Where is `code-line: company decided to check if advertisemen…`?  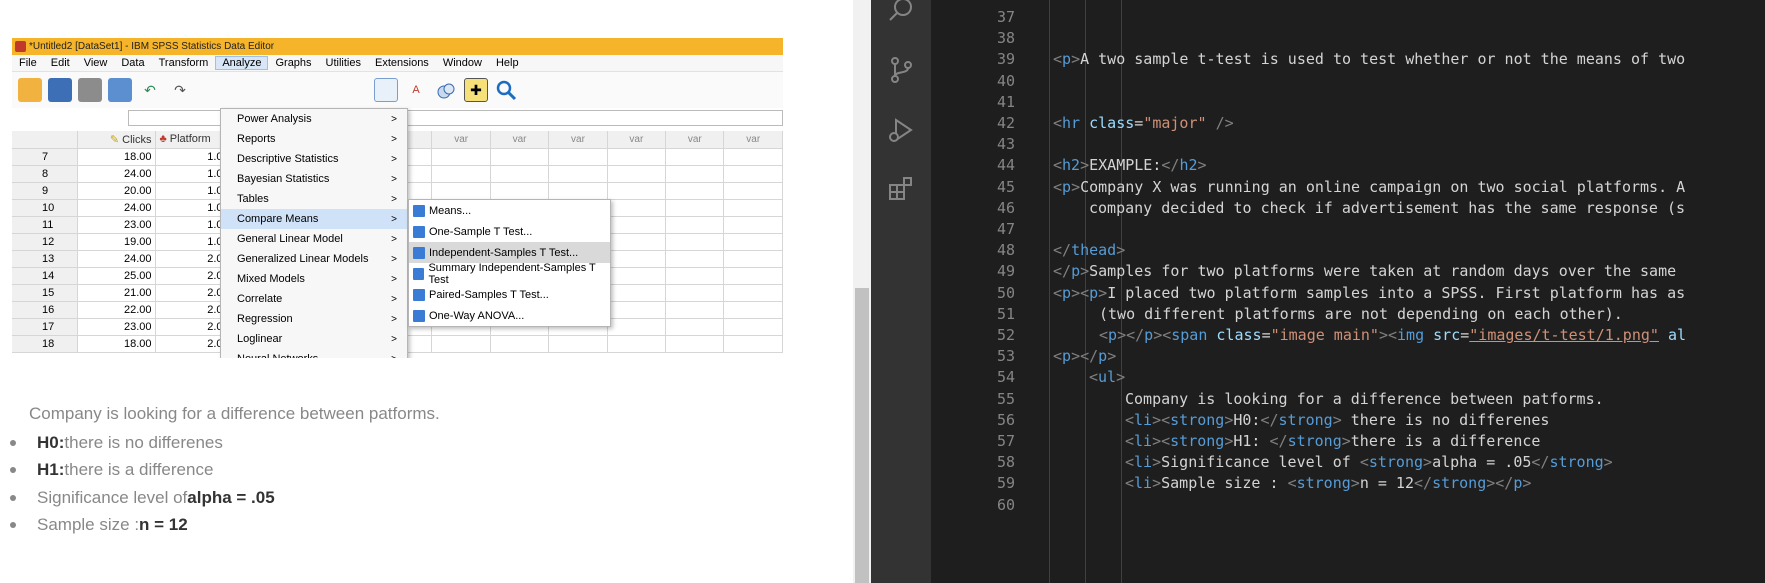 code-line: company decided to check if advertisemen… is located at coordinates (1387, 208).